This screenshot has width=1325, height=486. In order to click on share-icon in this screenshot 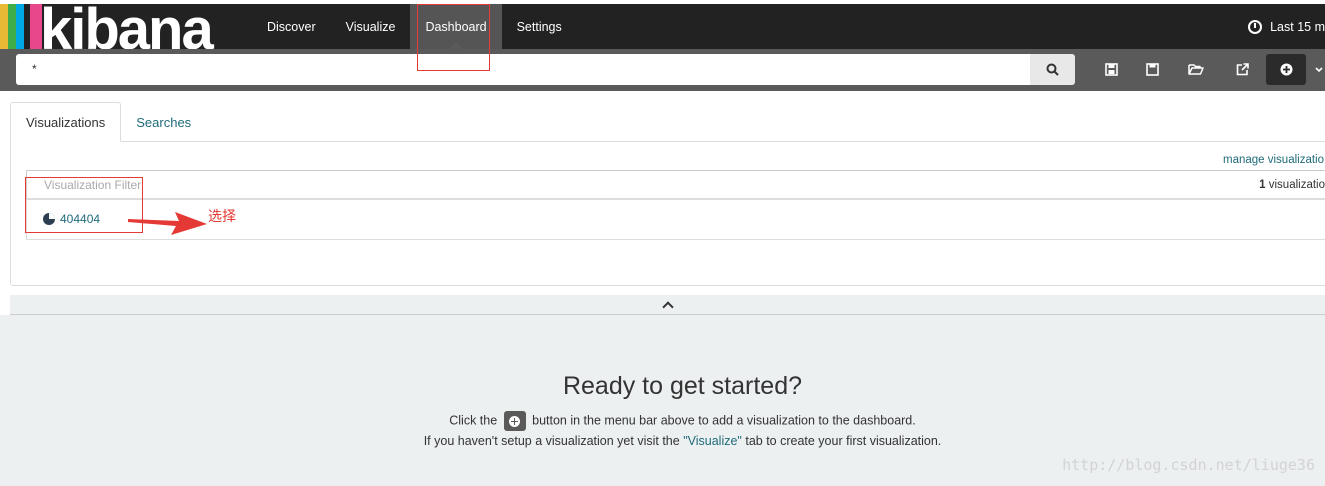, I will do `click(1242, 69)`.